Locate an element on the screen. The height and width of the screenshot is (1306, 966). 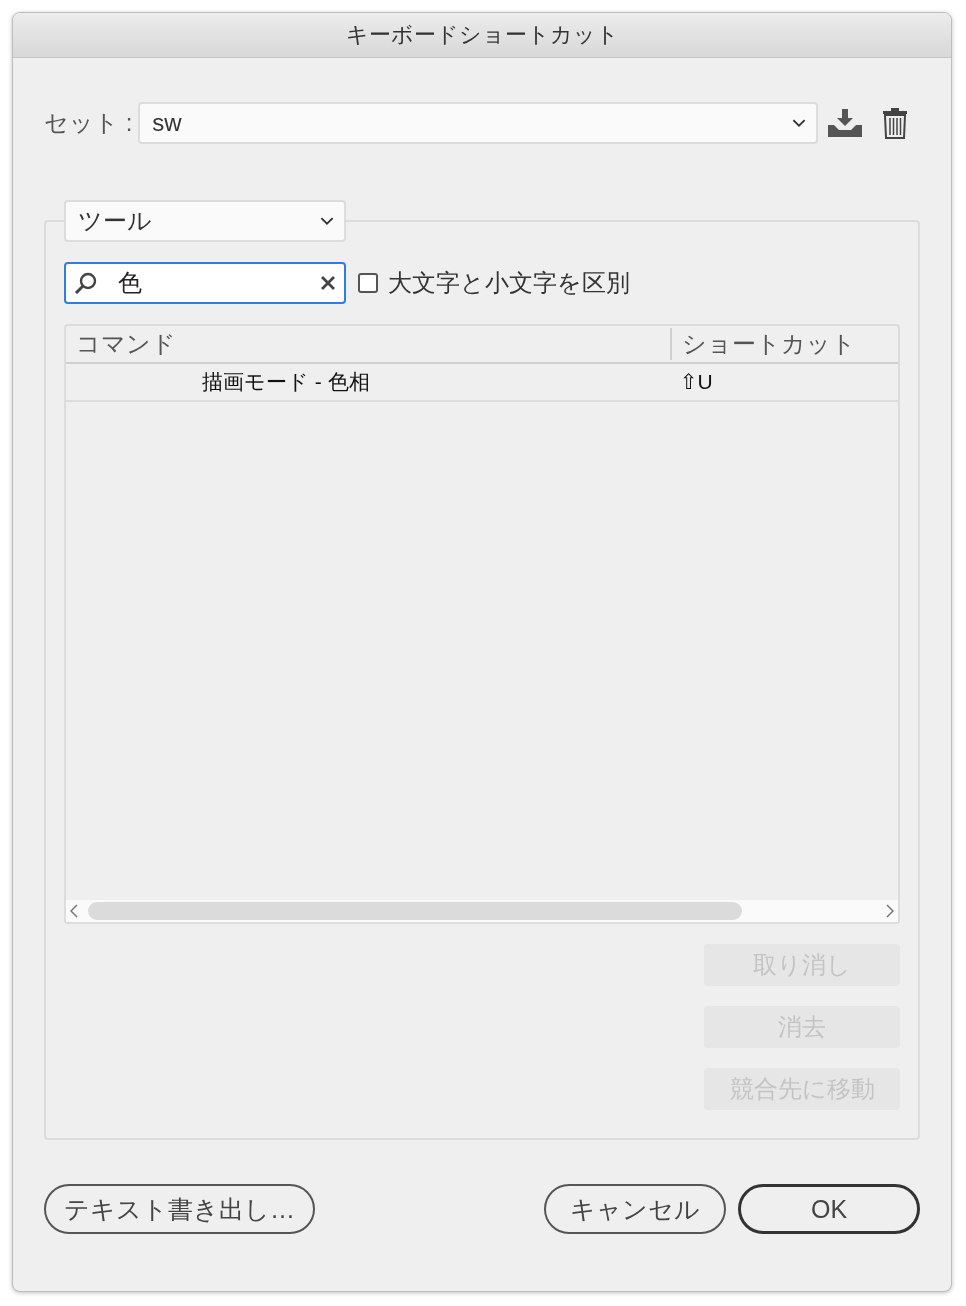
category-dropdown: ツール is located at coordinates (205, 221).